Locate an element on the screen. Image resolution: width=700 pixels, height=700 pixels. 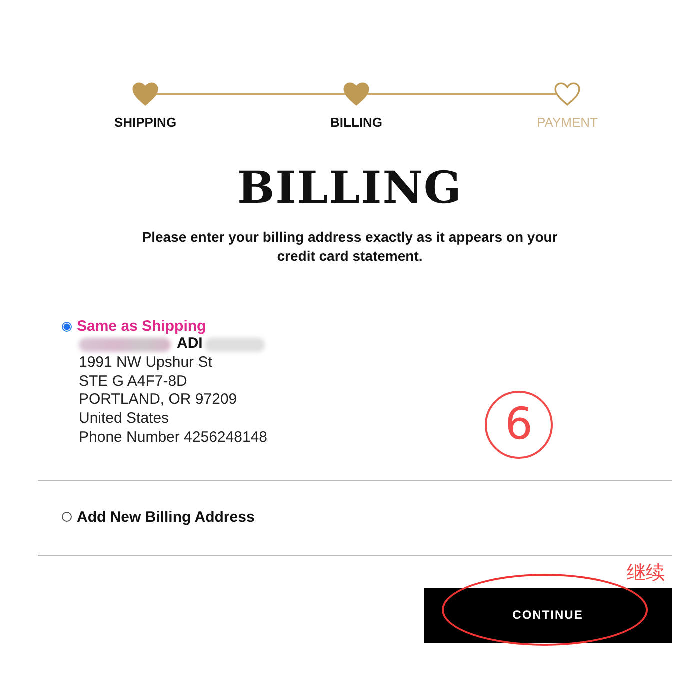
address-line: 1991 NW Upshur St is located at coordinates (145, 363).